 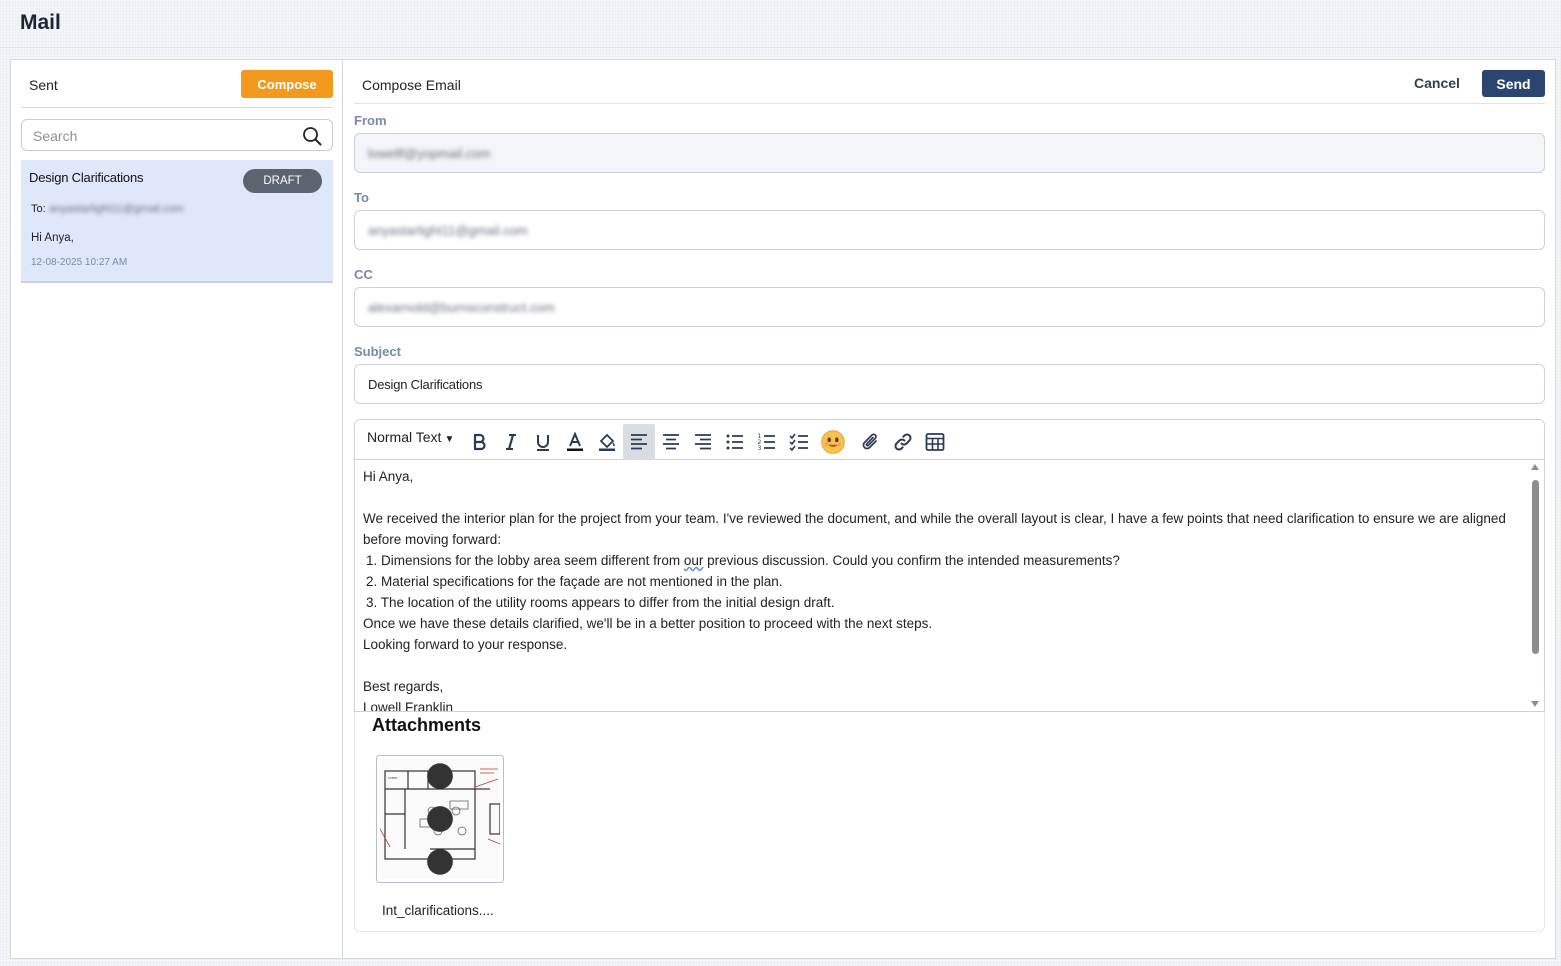 What do you see at coordinates (448, 230) in the screenshot?
I see `to-value: anyastarlight11@gmail.com` at bounding box center [448, 230].